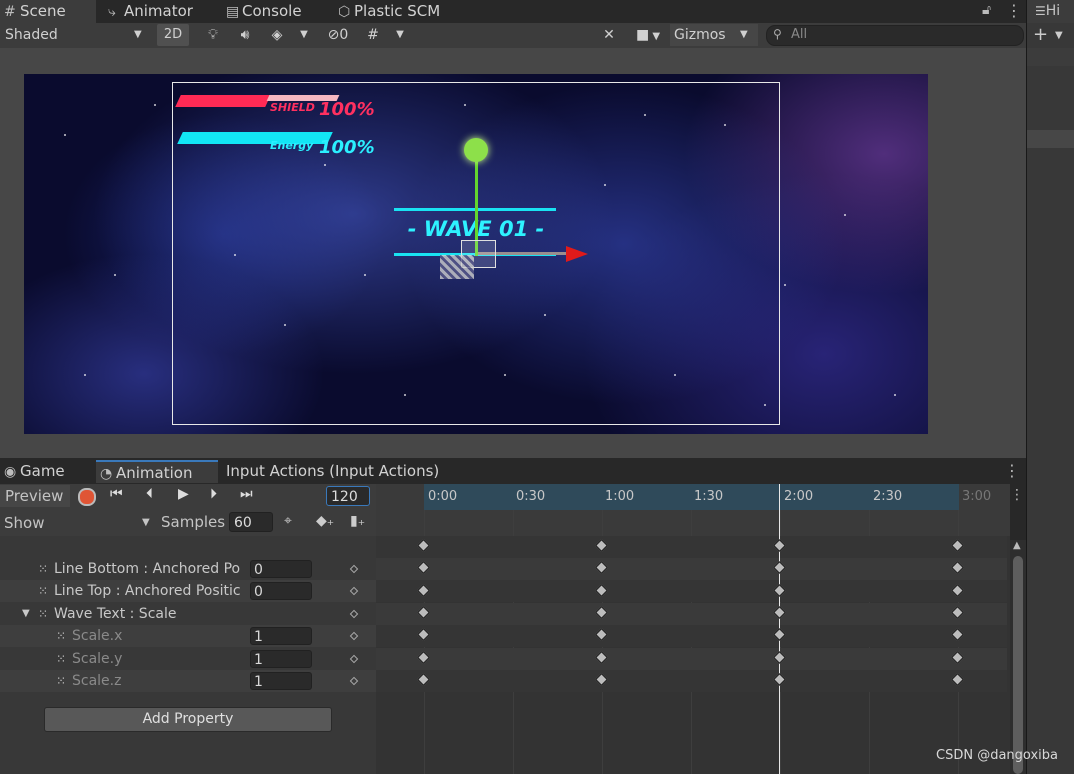 This screenshot has width=1074, height=774. Describe the element at coordinates (251, 522) in the screenshot. I see `samples-field: 60` at that location.